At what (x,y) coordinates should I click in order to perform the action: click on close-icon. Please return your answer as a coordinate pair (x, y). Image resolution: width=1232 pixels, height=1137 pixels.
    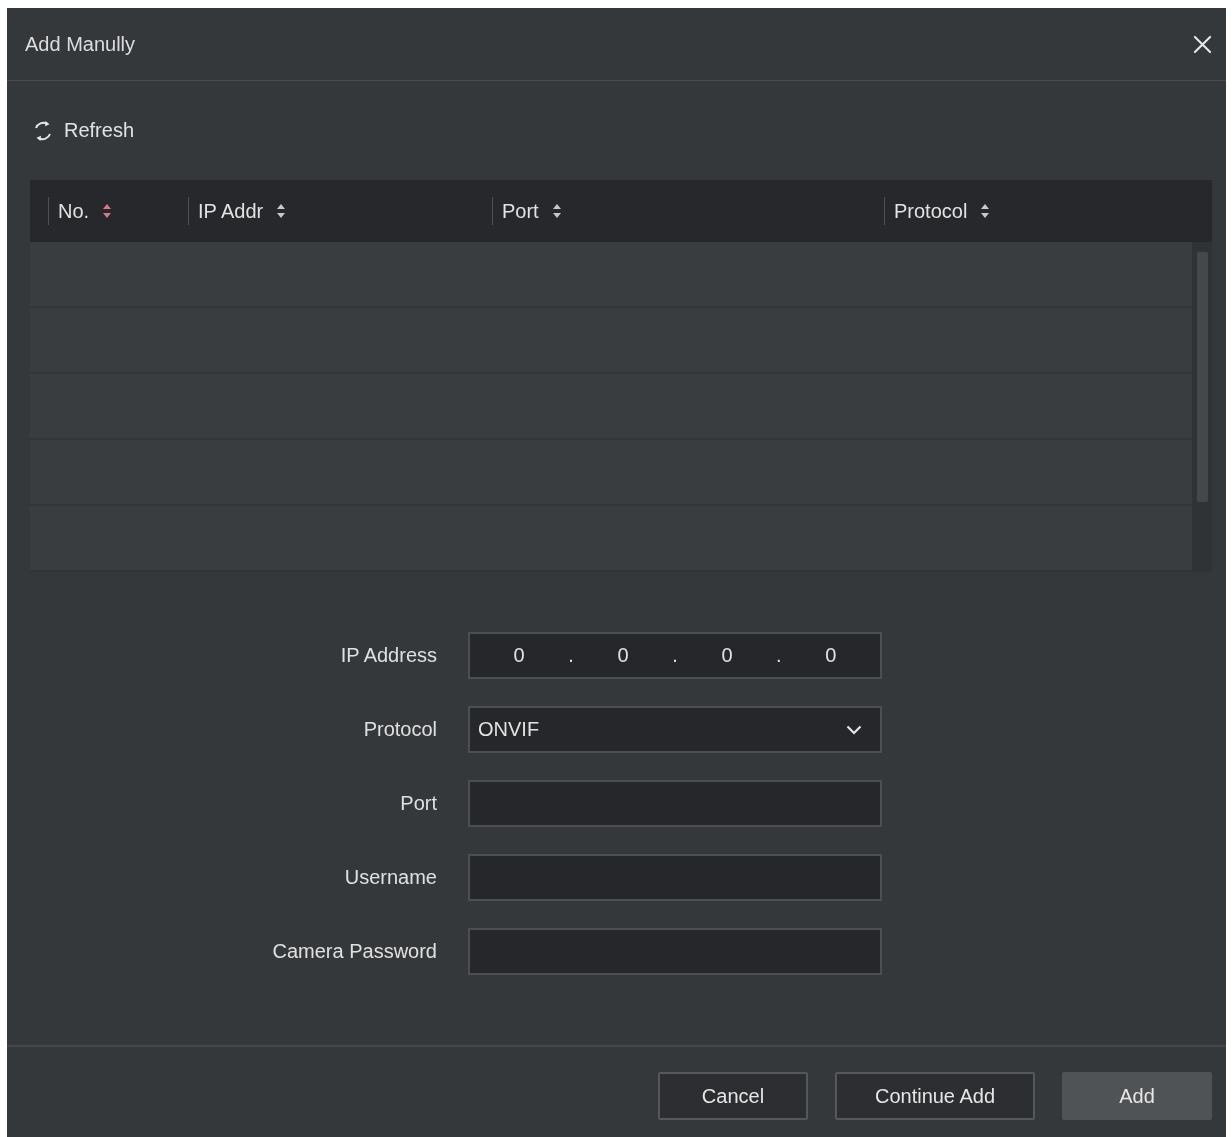
    Looking at the image, I should click on (1202, 44).